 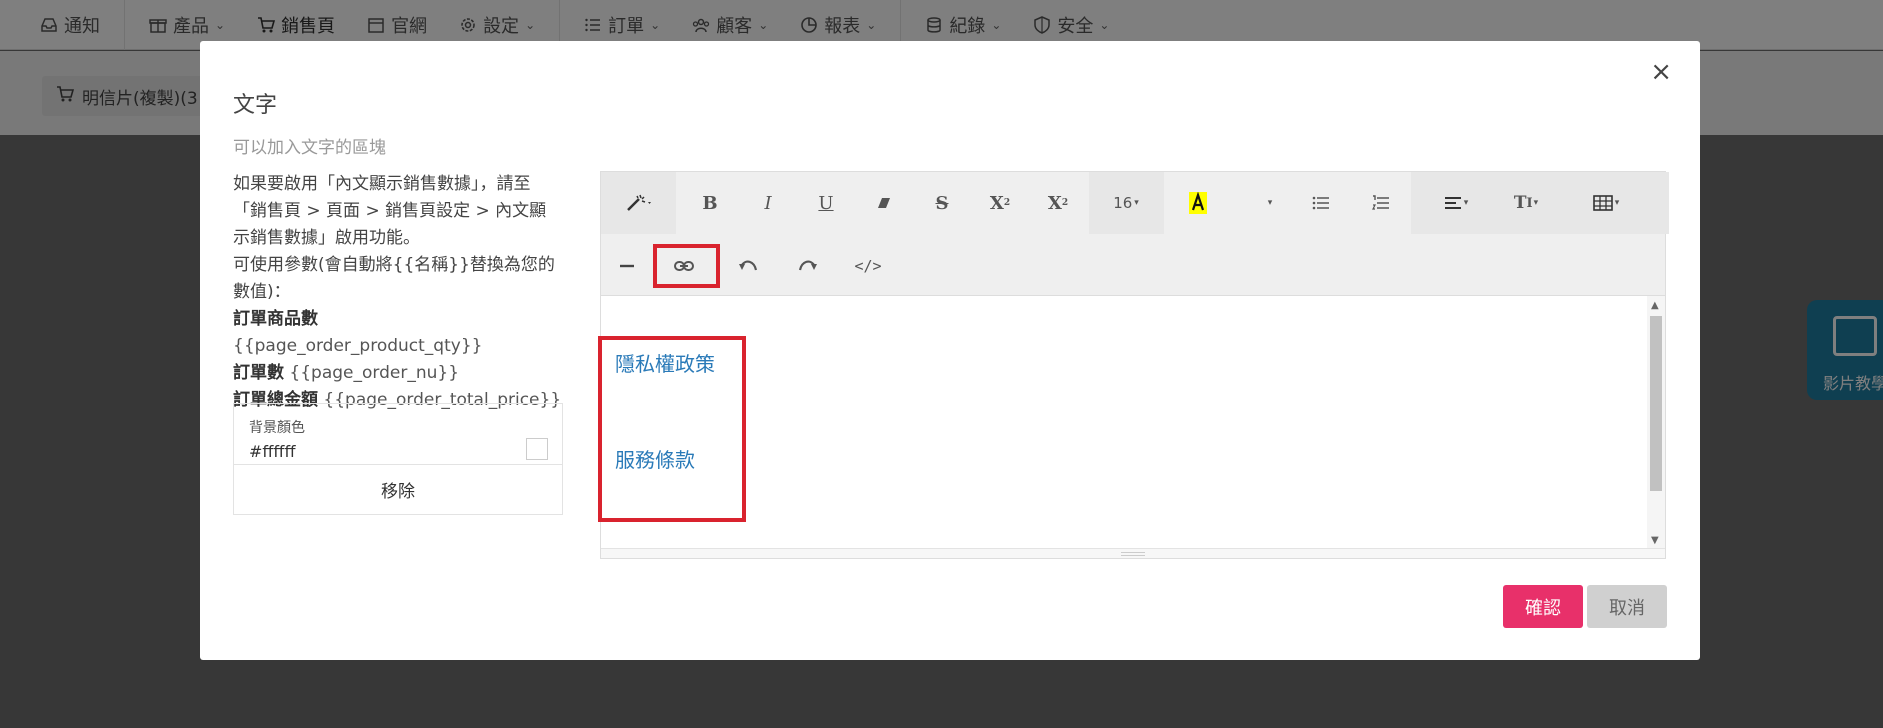 I want to click on close-button: ×, so click(x=1661, y=72).